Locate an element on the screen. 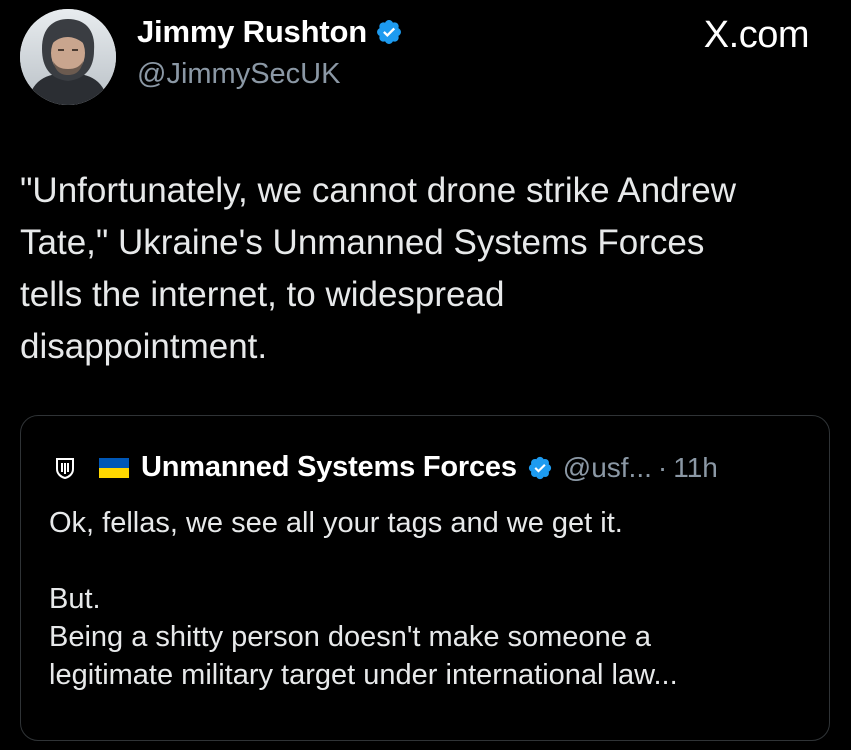 This screenshot has height=750, width=851. author-handle: @JimmySecUK is located at coordinates (238, 74).